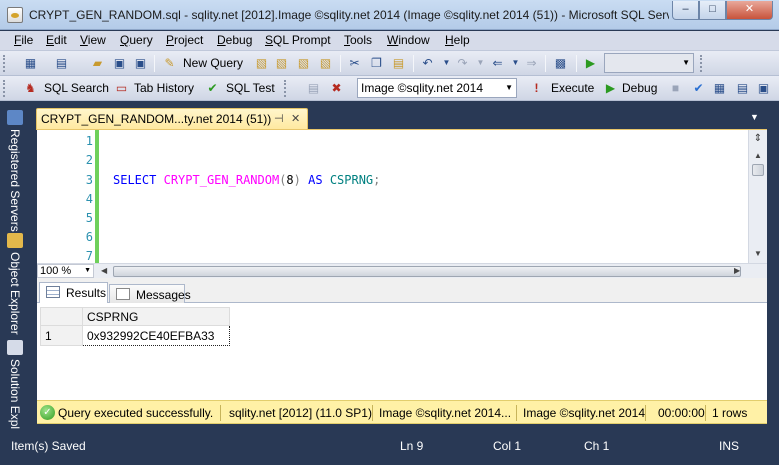 Image resolution: width=779 pixels, height=465 pixels. Describe the element at coordinates (298, 40) in the screenshot. I see `menu-sql-prompt: SQL Prompt` at that location.